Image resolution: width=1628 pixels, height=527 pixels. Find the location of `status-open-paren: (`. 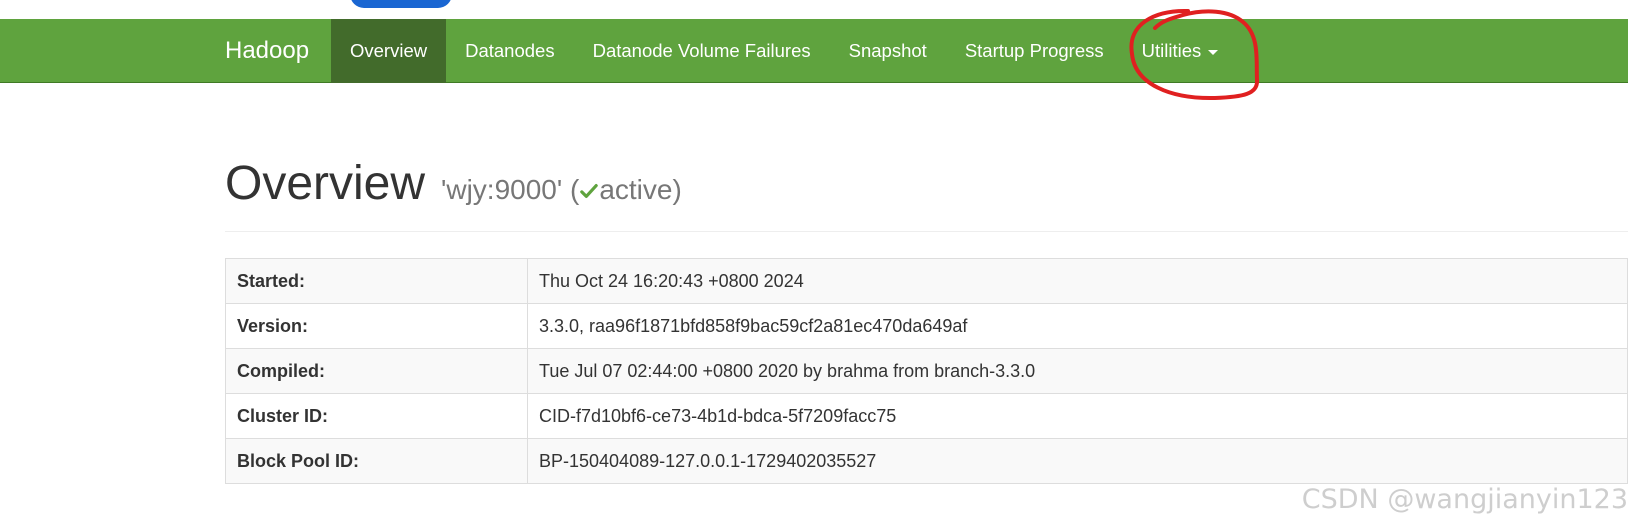

status-open-paren: ( is located at coordinates (574, 189).